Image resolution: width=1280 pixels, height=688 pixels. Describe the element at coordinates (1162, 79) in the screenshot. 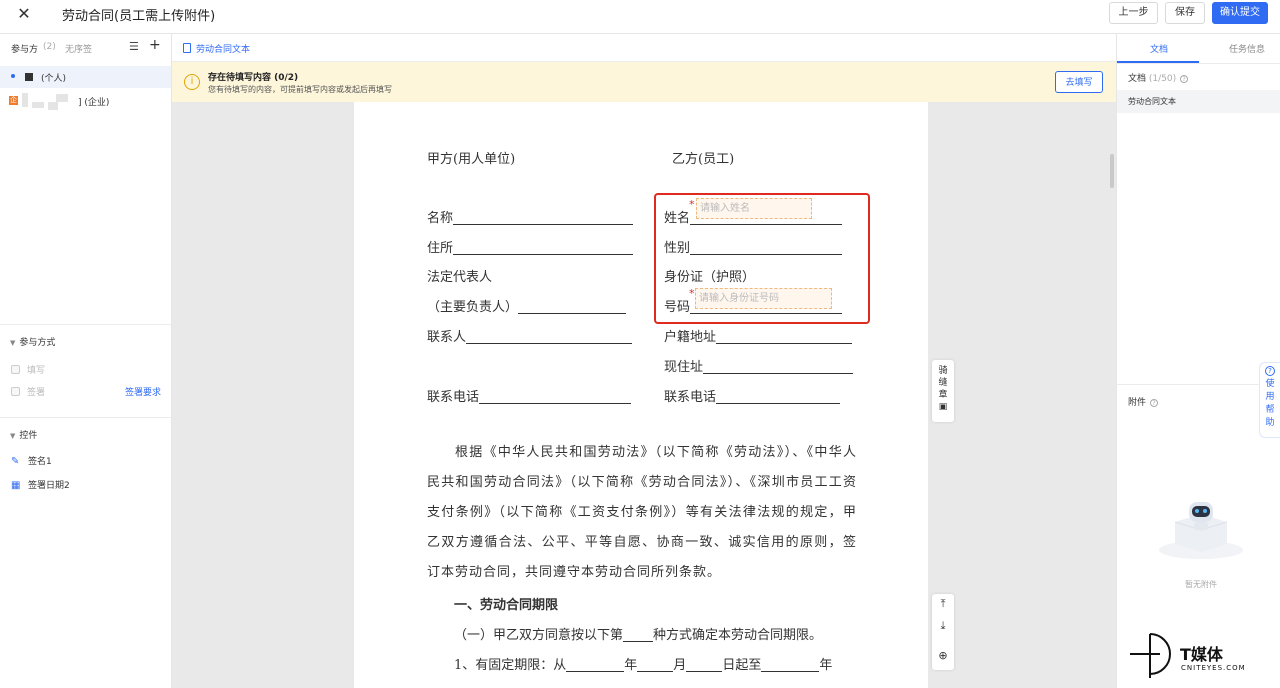

I see `documents-count: (1/50)` at that location.